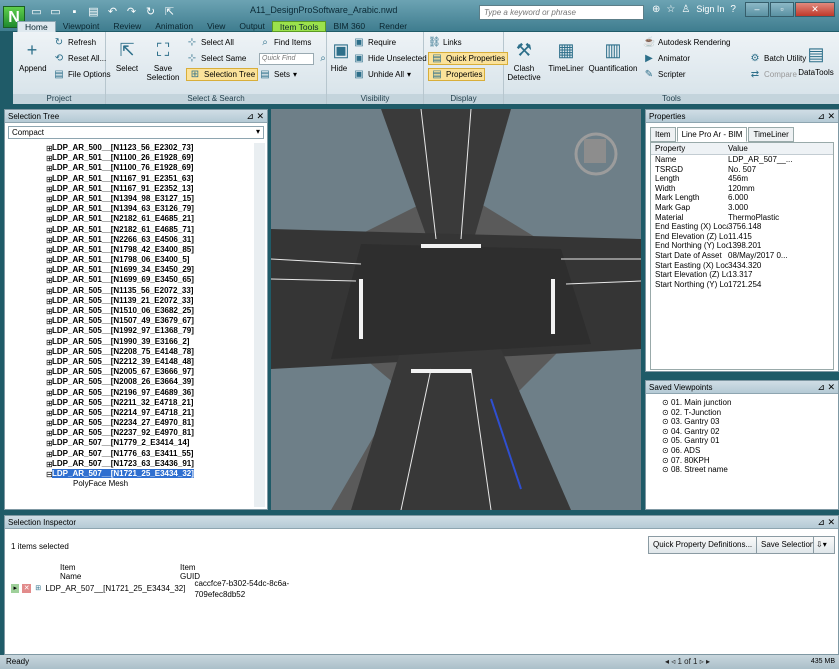  Describe the element at coordinates (742, 413) in the screenshot. I see `viewpoint-item: ⊙ 02. T-Junction` at that location.